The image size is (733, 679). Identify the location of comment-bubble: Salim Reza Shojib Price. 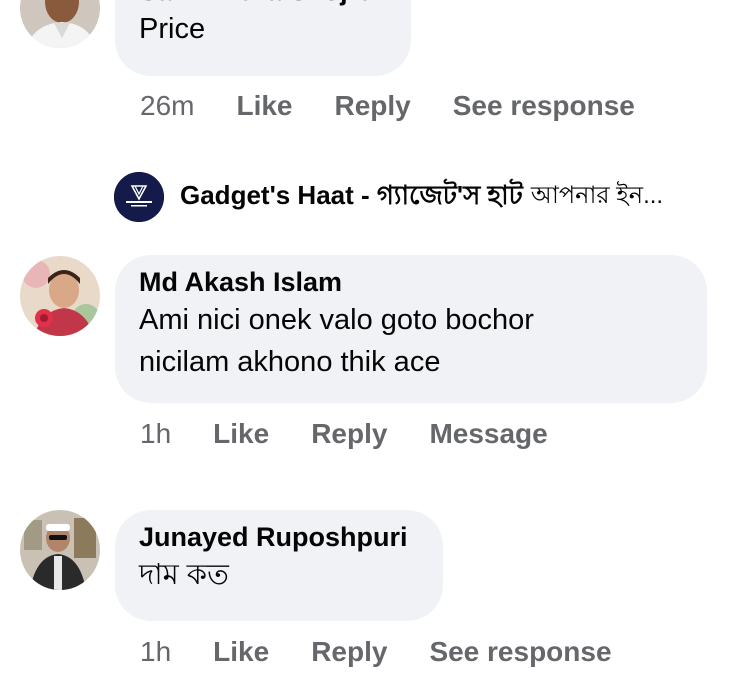
(263, 38).